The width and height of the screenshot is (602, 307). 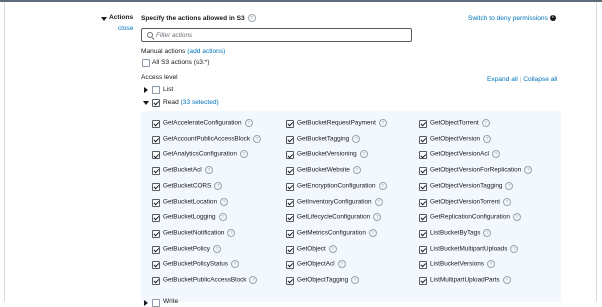 I want to click on read-collapse-caret, so click(x=146, y=103).